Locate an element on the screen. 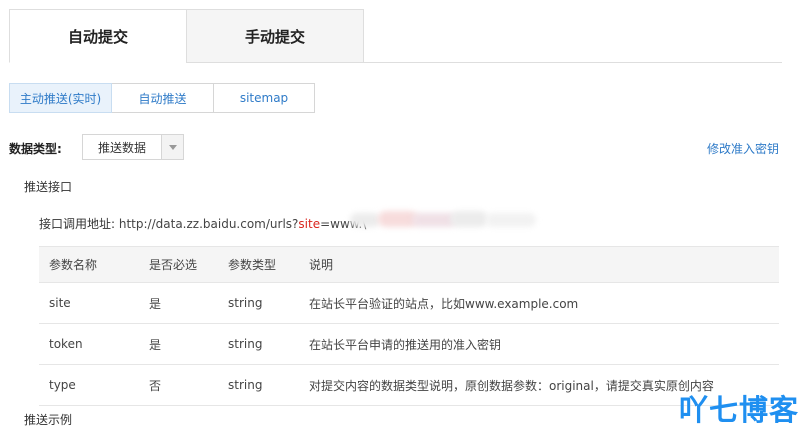 The image size is (807, 435). modify-token-link: 修改准入密钥 is located at coordinates (743, 148).